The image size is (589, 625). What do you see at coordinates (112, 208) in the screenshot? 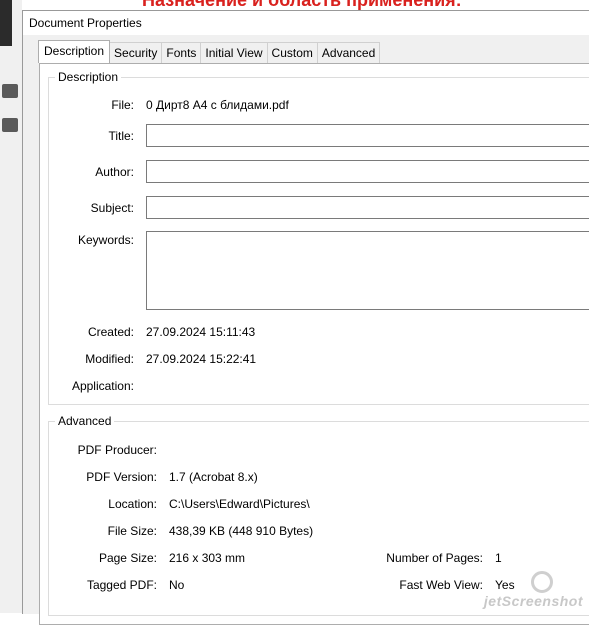
I see `subject-label: Subject:` at bounding box center [112, 208].